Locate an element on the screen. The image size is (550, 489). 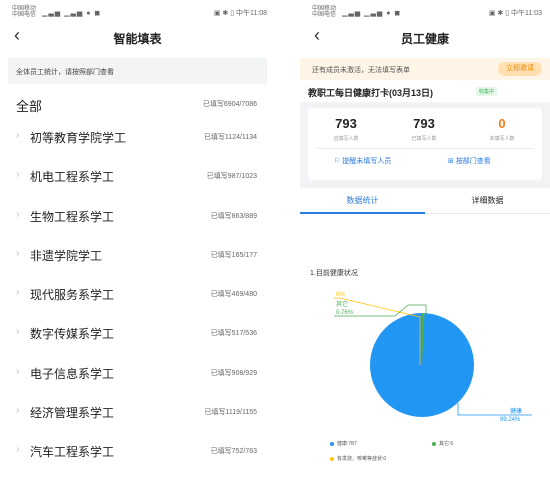
department-name: 非遗学院学工 is located at coordinates (66, 255).